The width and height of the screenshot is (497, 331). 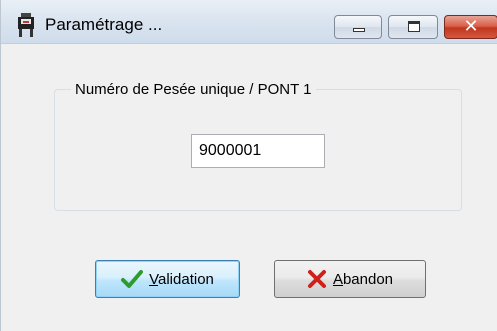 I want to click on close-icon: ✕, so click(x=471, y=26).